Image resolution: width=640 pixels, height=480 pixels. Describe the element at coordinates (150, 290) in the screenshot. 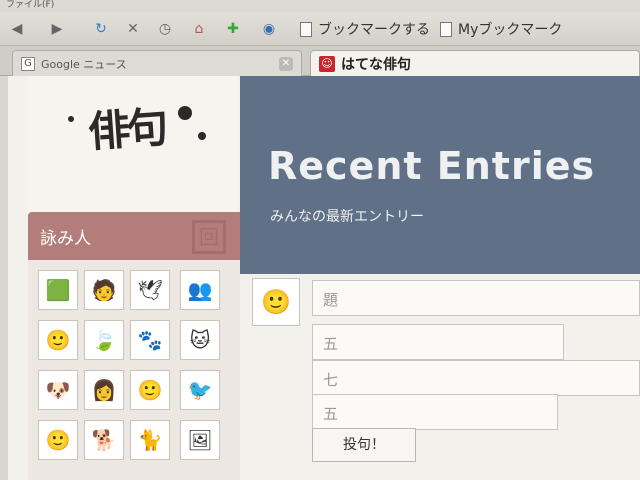

I see `poet-avatar: 🕊` at that location.